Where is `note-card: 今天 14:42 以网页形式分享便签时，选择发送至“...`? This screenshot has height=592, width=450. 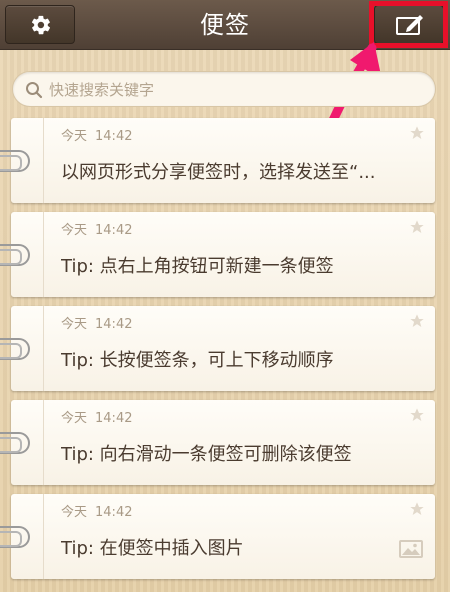
note-card: 今天 14:42 以网页形式分享便签时，选择发送至“... is located at coordinates (223, 160).